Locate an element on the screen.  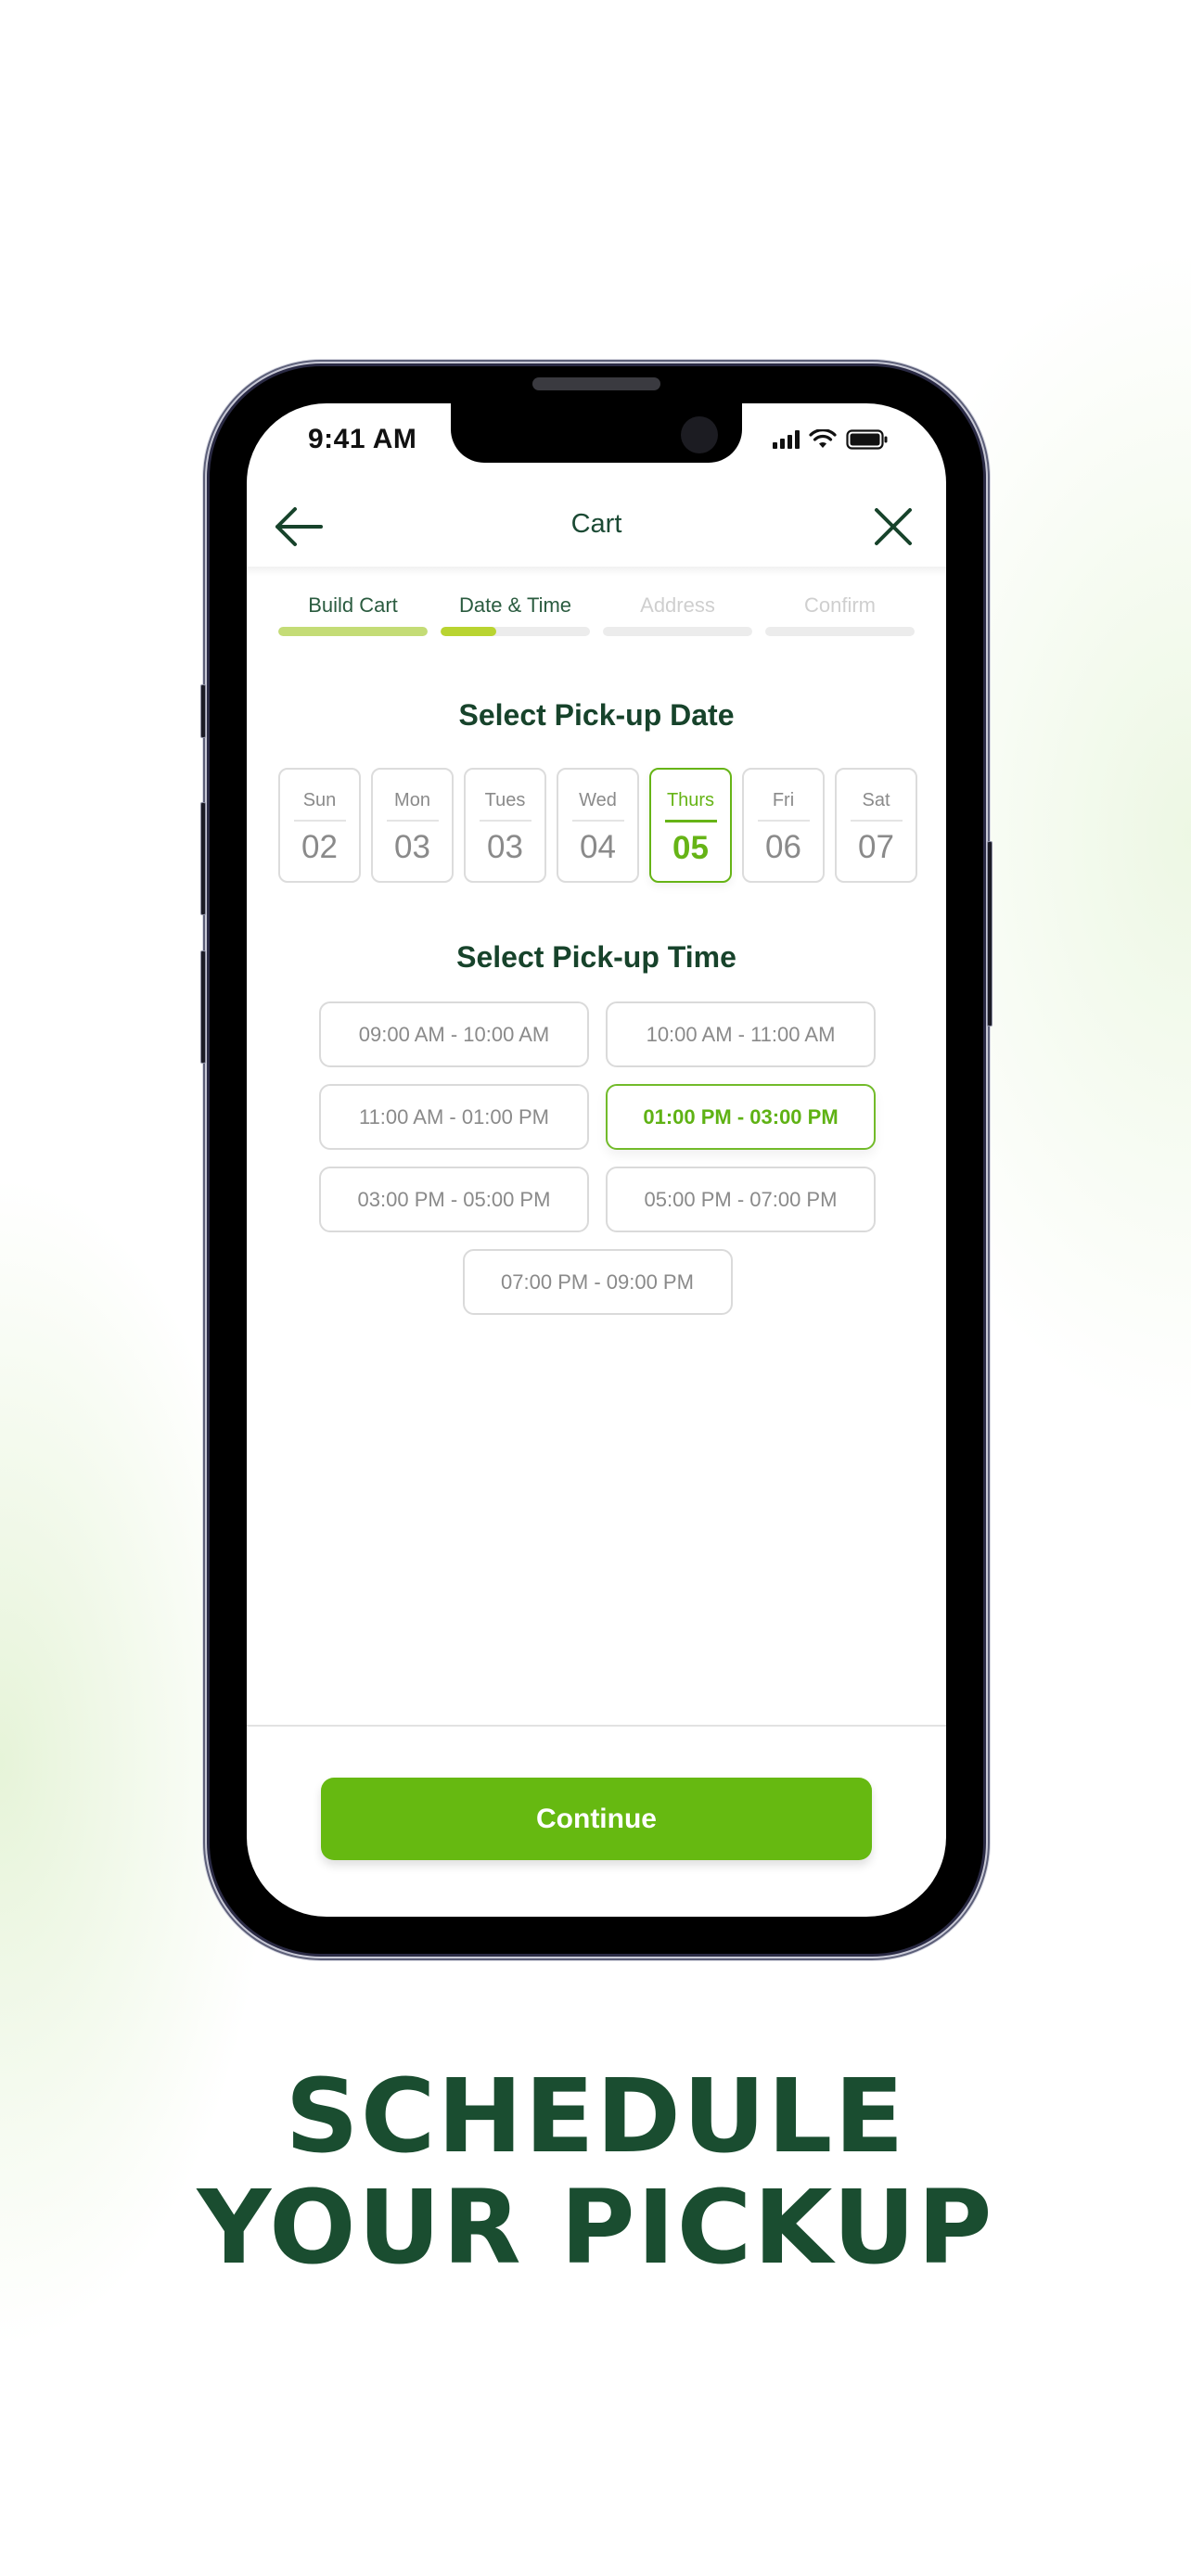
time-slot-row: 07:00 PM - 09:00 PM is located at coordinates (597, 1282).